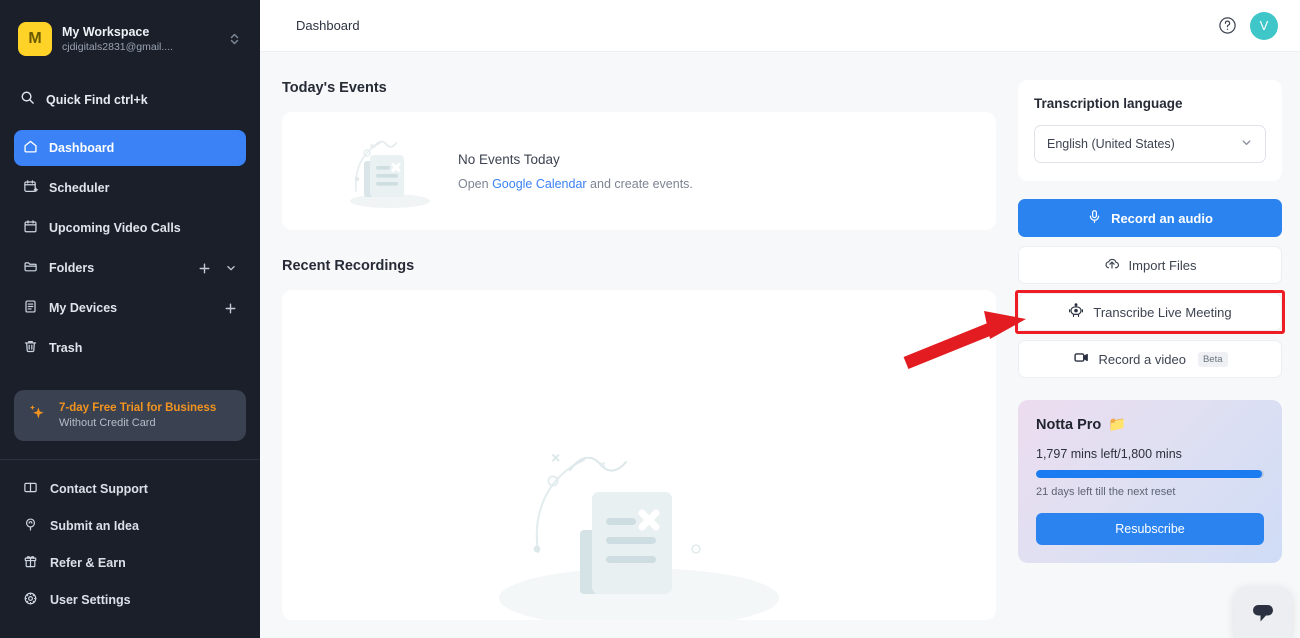  Describe the element at coordinates (37, 415) in the screenshot. I see `sparkle-icon` at that location.